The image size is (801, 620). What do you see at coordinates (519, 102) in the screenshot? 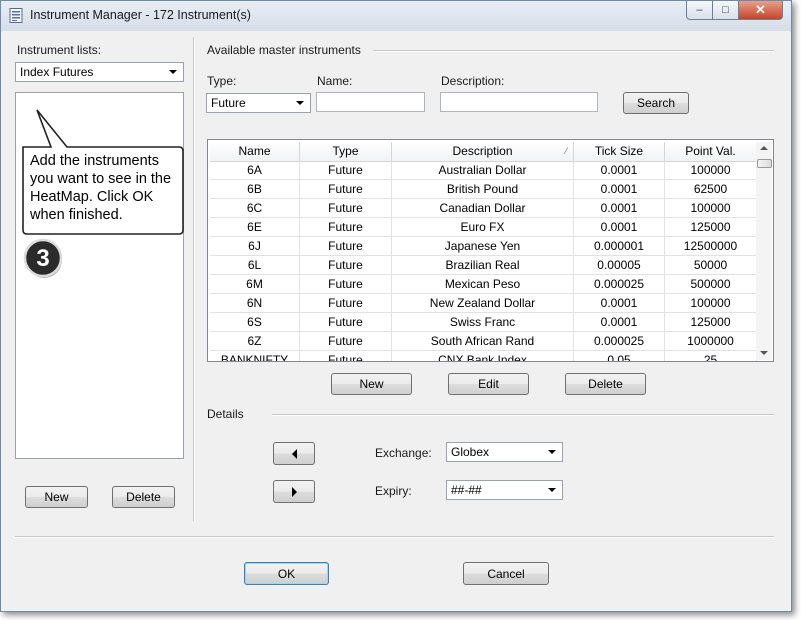
I see `description-input` at bounding box center [519, 102].